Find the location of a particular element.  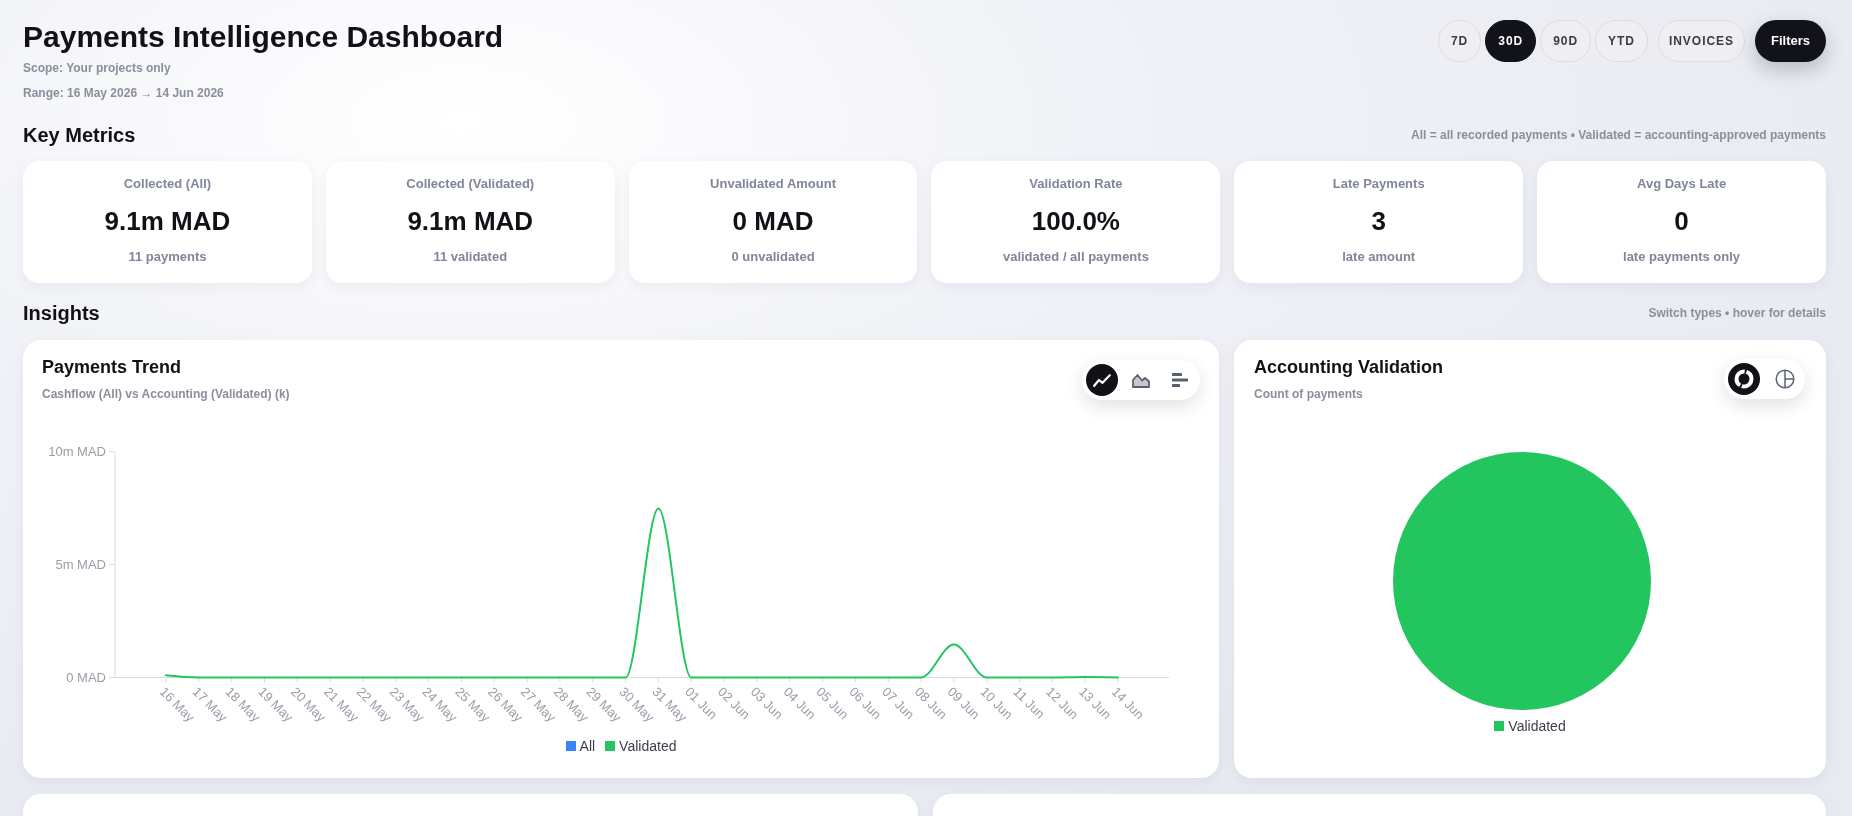

y-axis-label: 0 MAD is located at coordinates (86, 678).